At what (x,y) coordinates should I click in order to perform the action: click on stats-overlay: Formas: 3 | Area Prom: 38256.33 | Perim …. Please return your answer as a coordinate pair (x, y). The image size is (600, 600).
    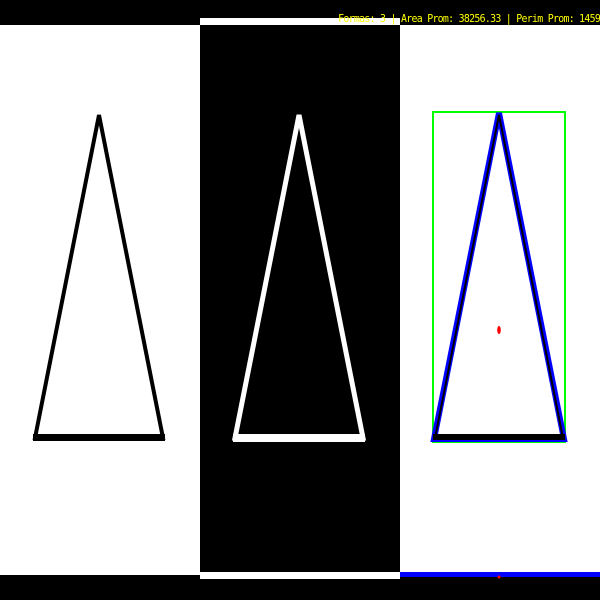
    Looking at the image, I should click on (468, 18).